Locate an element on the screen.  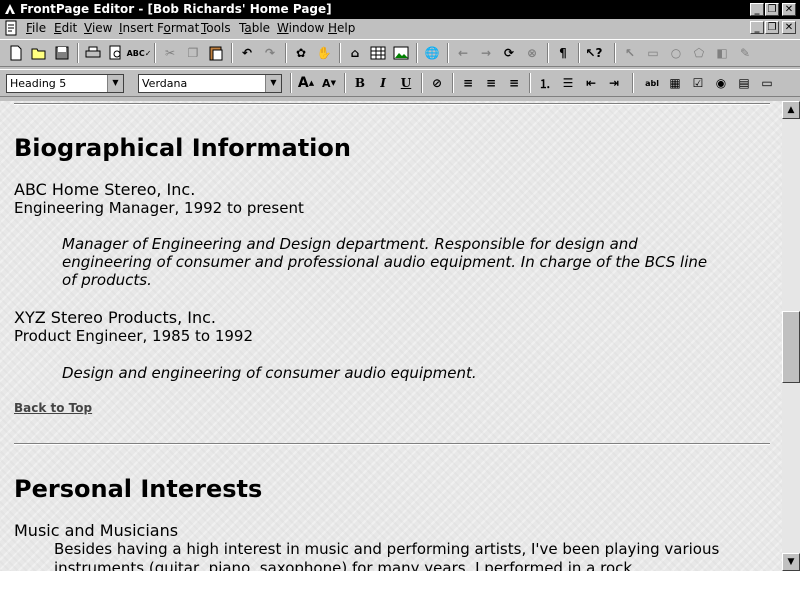
restore-icon: ❐ is located at coordinates (772, 9).